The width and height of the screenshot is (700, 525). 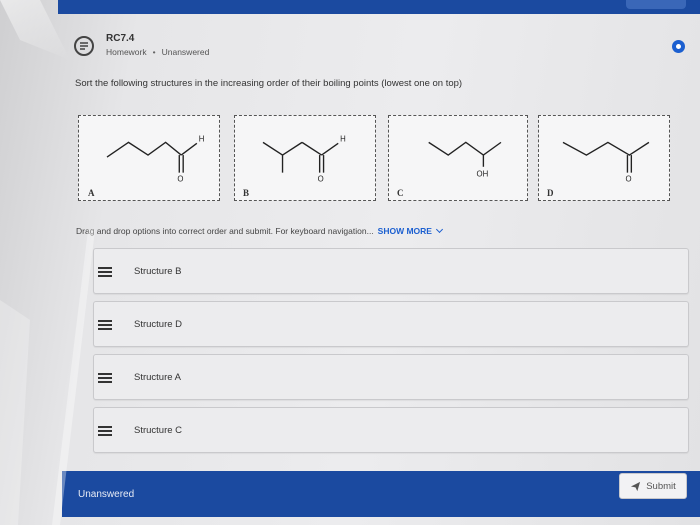 What do you see at coordinates (410, 231) in the screenshot?
I see `show-more-link: SHOW MORE` at bounding box center [410, 231].